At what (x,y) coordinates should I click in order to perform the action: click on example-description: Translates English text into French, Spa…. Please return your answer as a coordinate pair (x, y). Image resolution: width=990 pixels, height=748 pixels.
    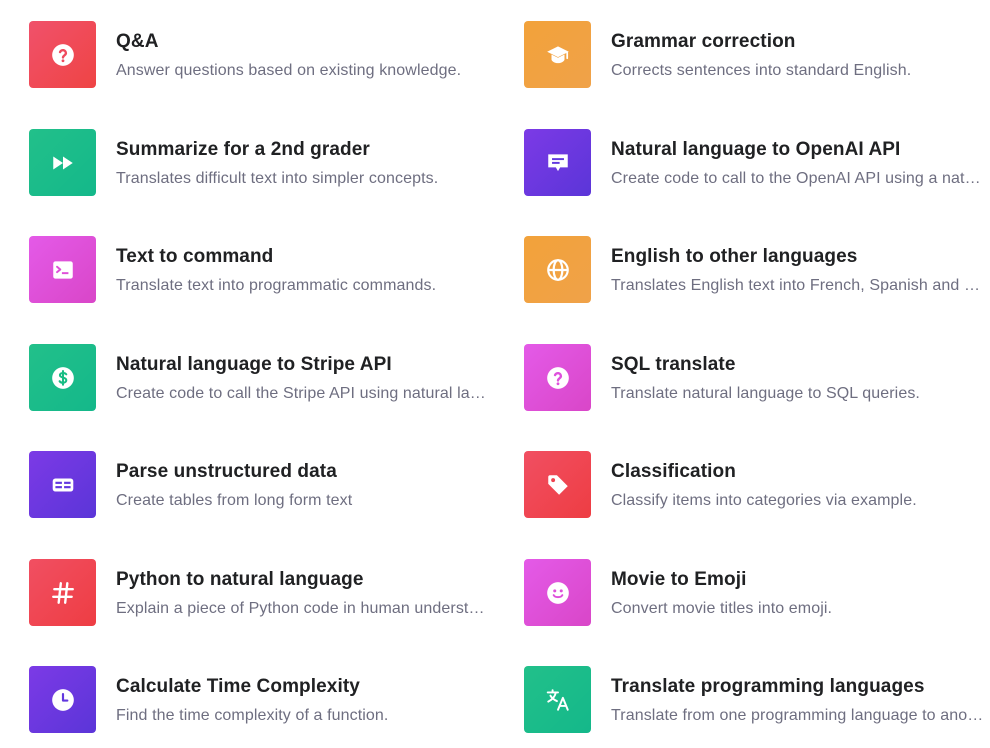
    Looking at the image, I should click on (797, 285).